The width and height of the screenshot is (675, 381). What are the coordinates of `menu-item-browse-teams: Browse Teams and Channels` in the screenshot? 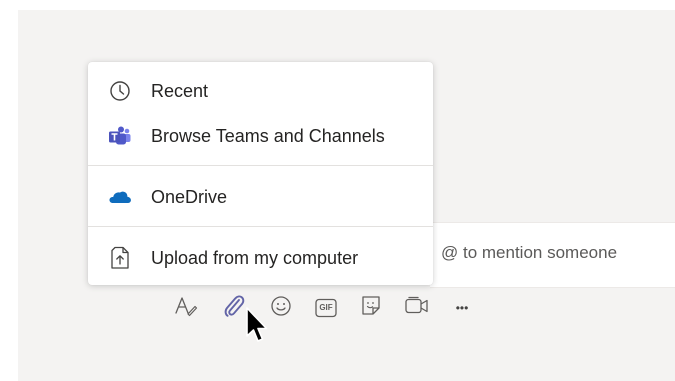 It's located at (260, 136).